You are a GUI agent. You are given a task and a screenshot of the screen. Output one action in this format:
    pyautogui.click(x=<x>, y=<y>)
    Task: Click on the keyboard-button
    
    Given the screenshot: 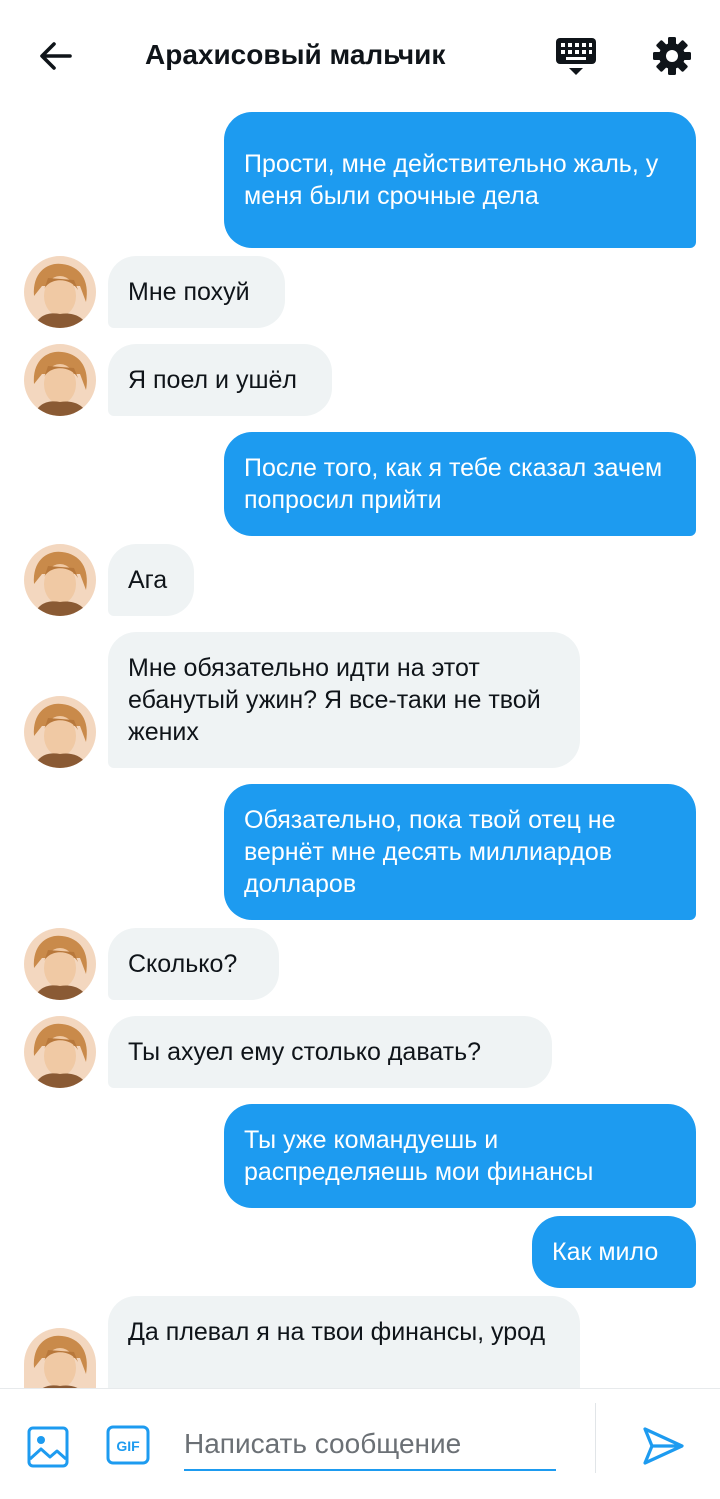 What is the action you would take?
    pyautogui.click(x=576, y=56)
    